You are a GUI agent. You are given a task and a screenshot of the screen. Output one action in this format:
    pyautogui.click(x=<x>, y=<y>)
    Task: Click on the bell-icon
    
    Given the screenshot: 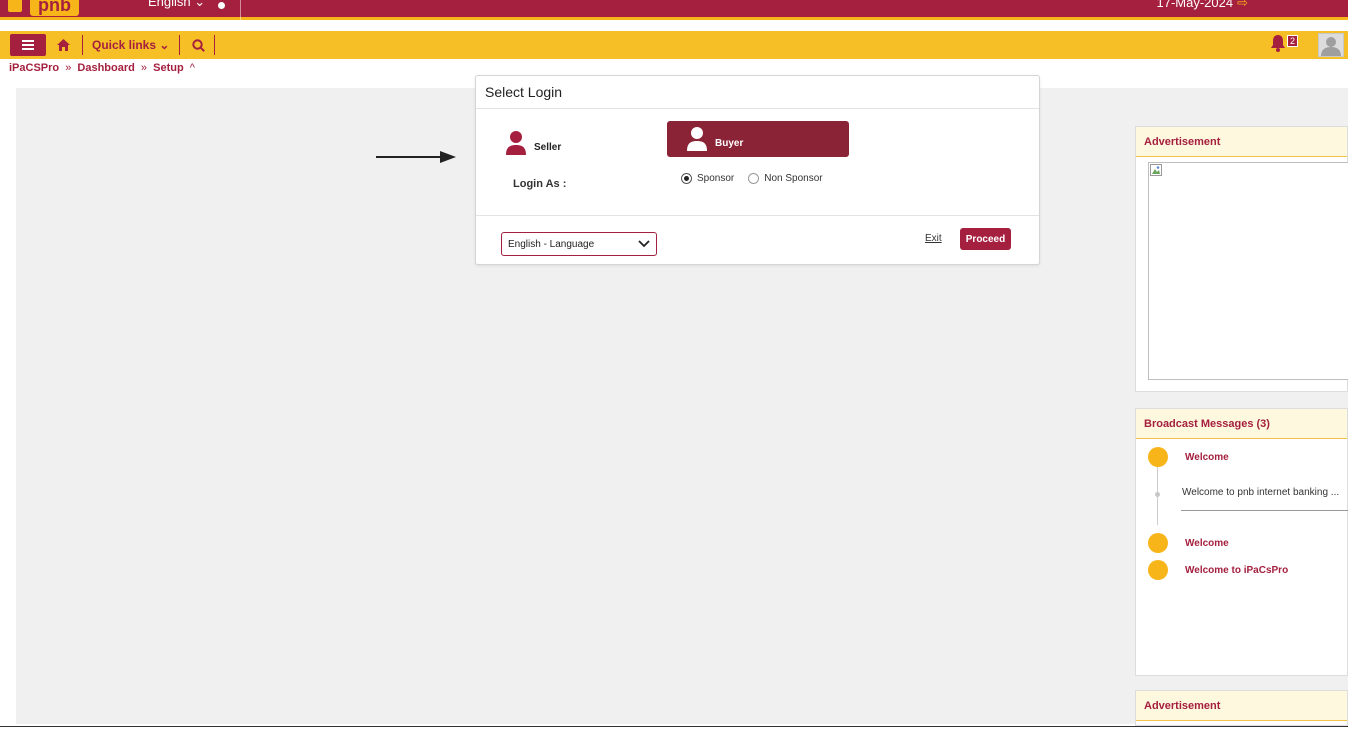 What is the action you would take?
    pyautogui.click(x=1278, y=43)
    